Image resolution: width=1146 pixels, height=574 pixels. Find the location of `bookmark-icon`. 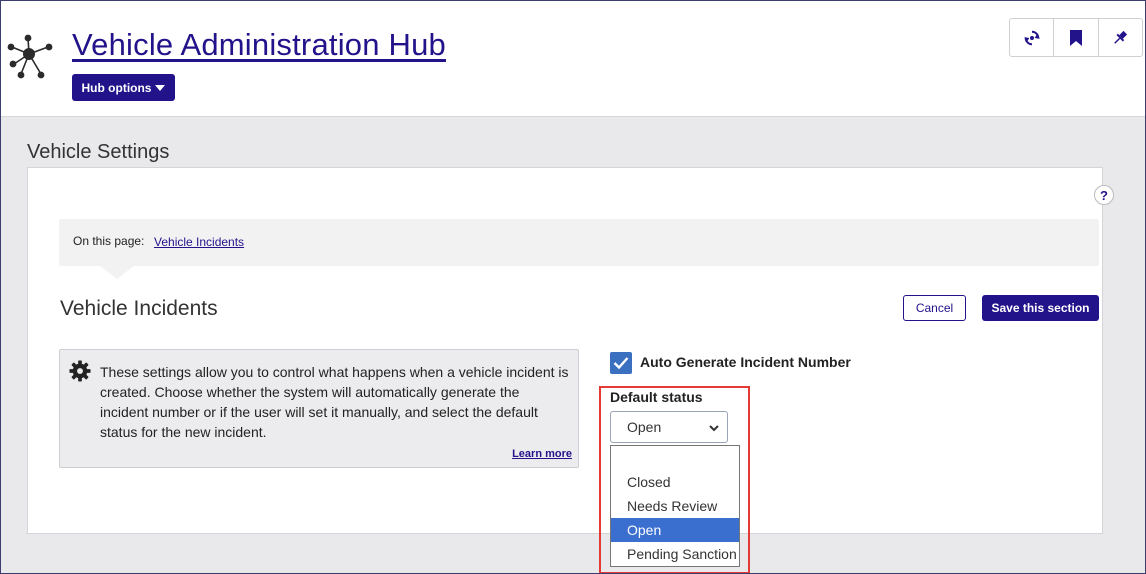

bookmark-icon is located at coordinates (1075, 37).